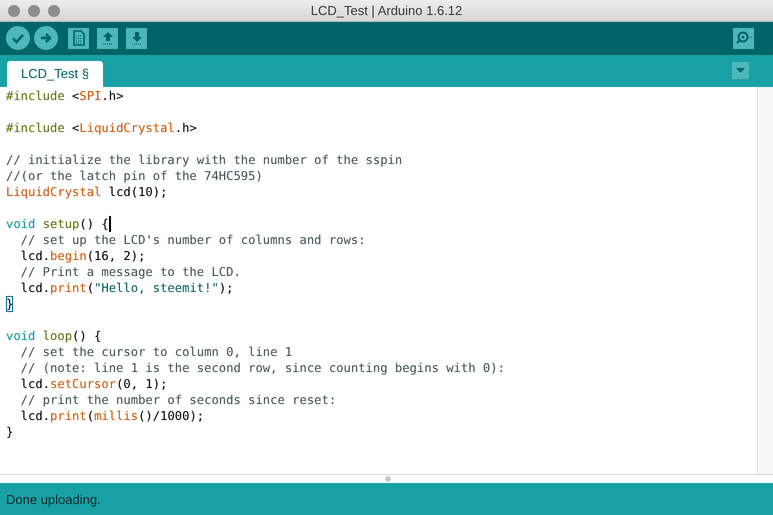 The height and width of the screenshot is (515, 773). I want to click on save-button, so click(136, 38).